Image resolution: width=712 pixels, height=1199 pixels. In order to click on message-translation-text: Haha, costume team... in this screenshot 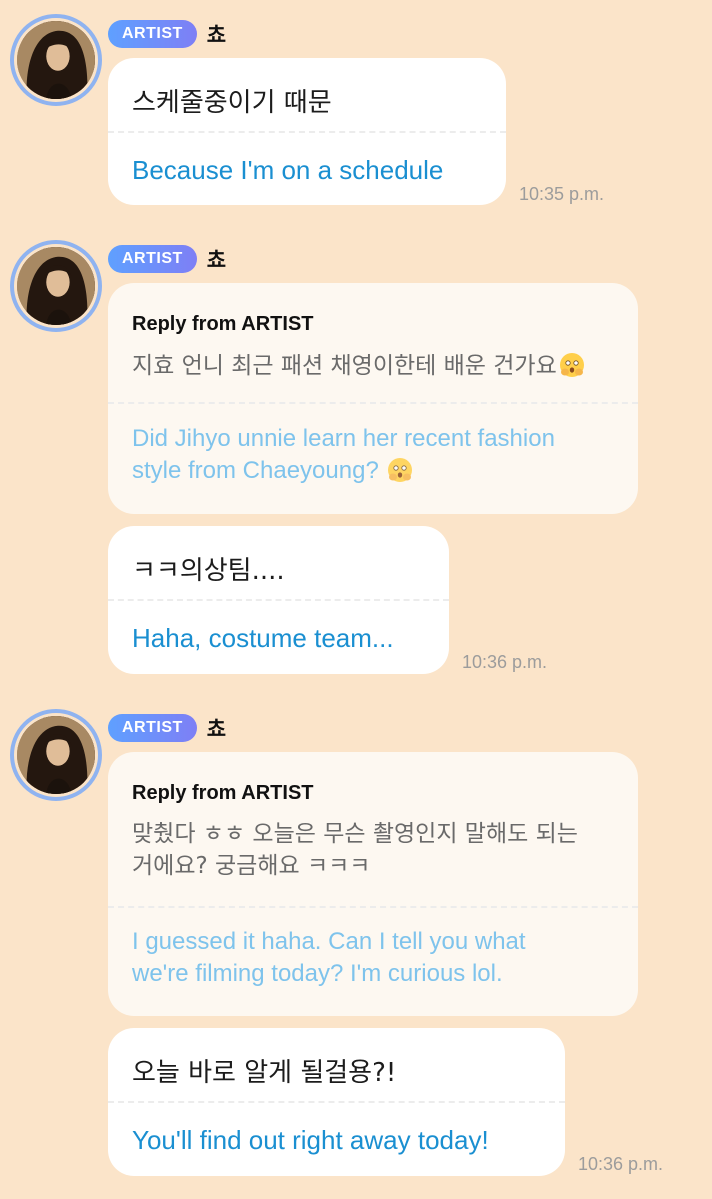, I will do `click(263, 638)`.